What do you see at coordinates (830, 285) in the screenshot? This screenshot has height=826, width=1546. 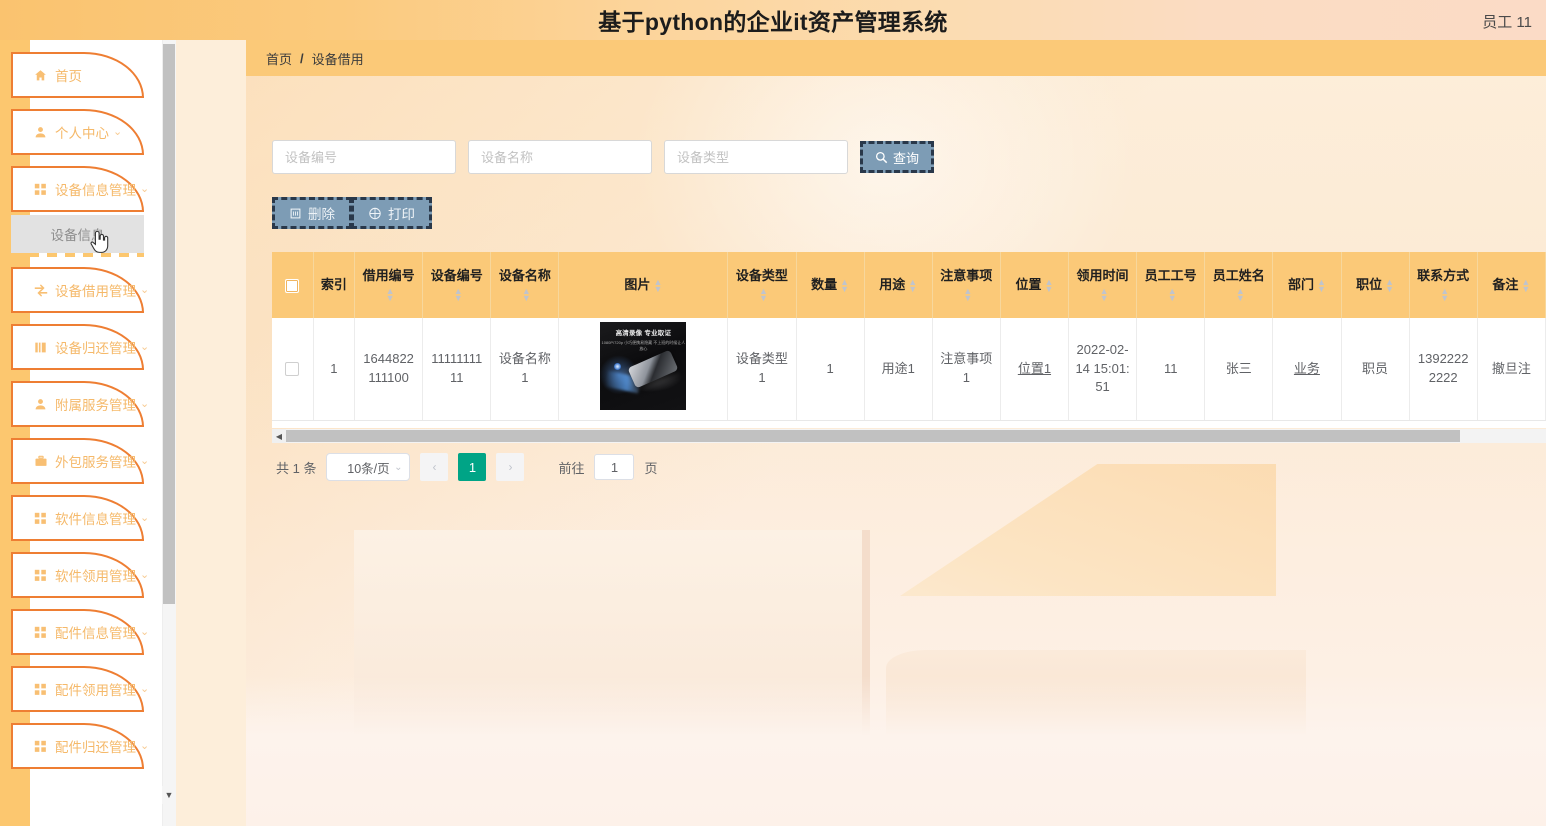 I see `column-header-qty: 数量 ▲ ▼` at bounding box center [830, 285].